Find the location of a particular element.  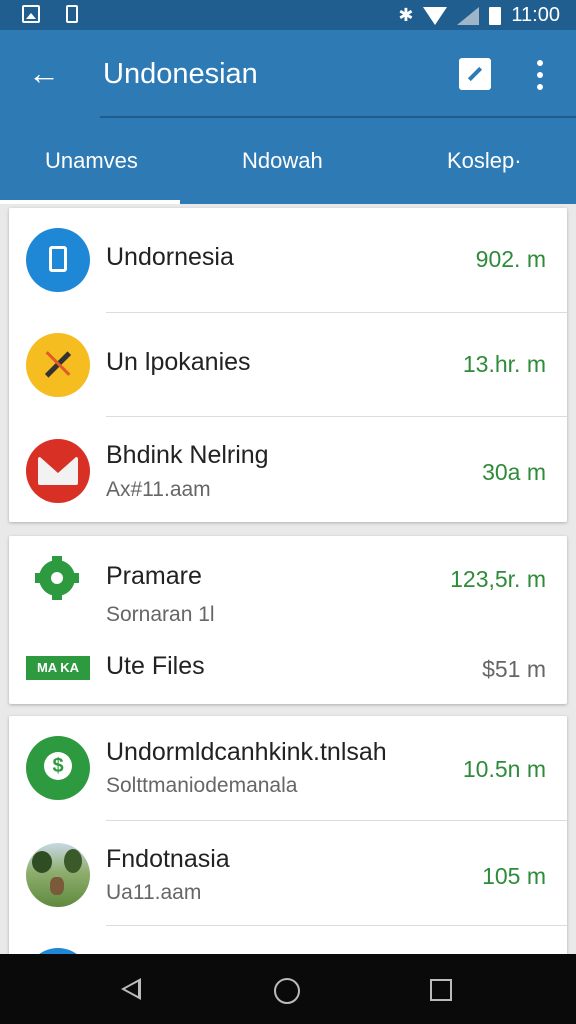

yellow-pencil-icon is located at coordinates (58, 365).